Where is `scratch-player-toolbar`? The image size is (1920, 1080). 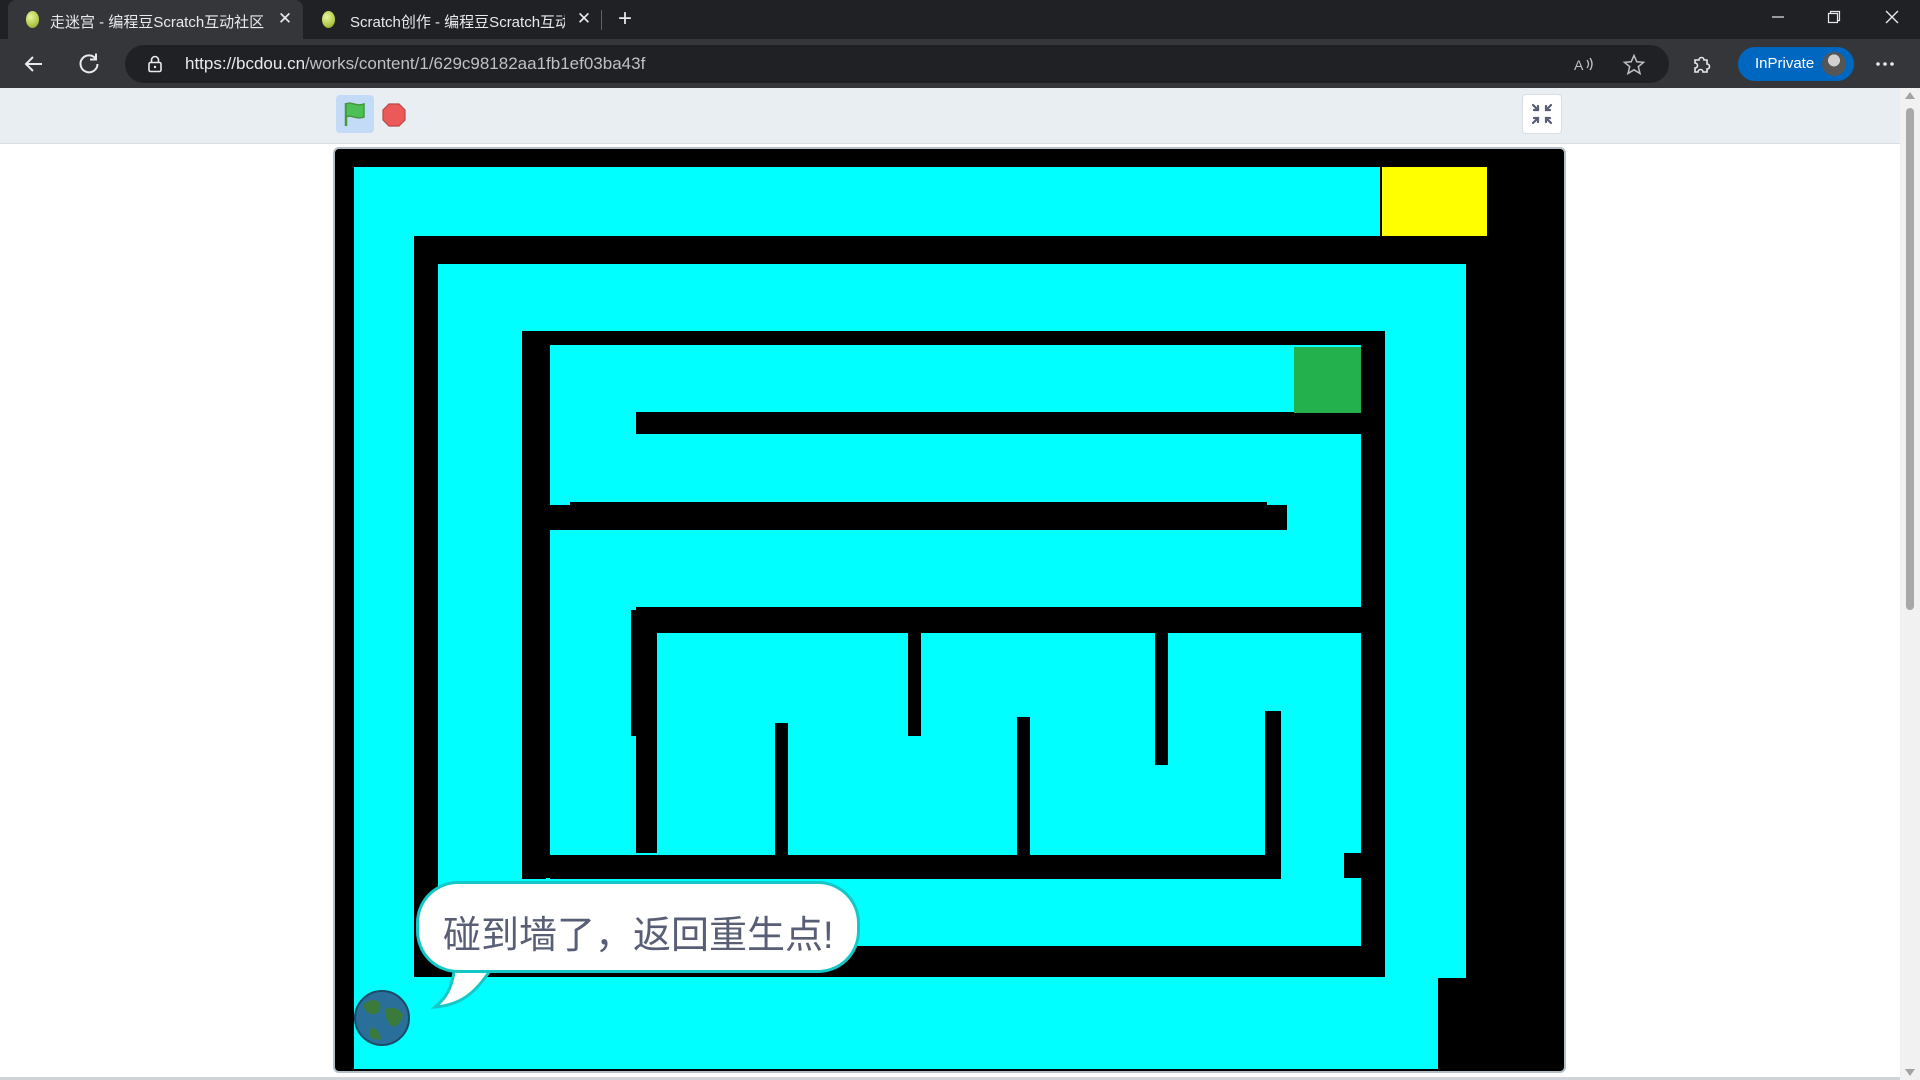 scratch-player-toolbar is located at coordinates (950, 116).